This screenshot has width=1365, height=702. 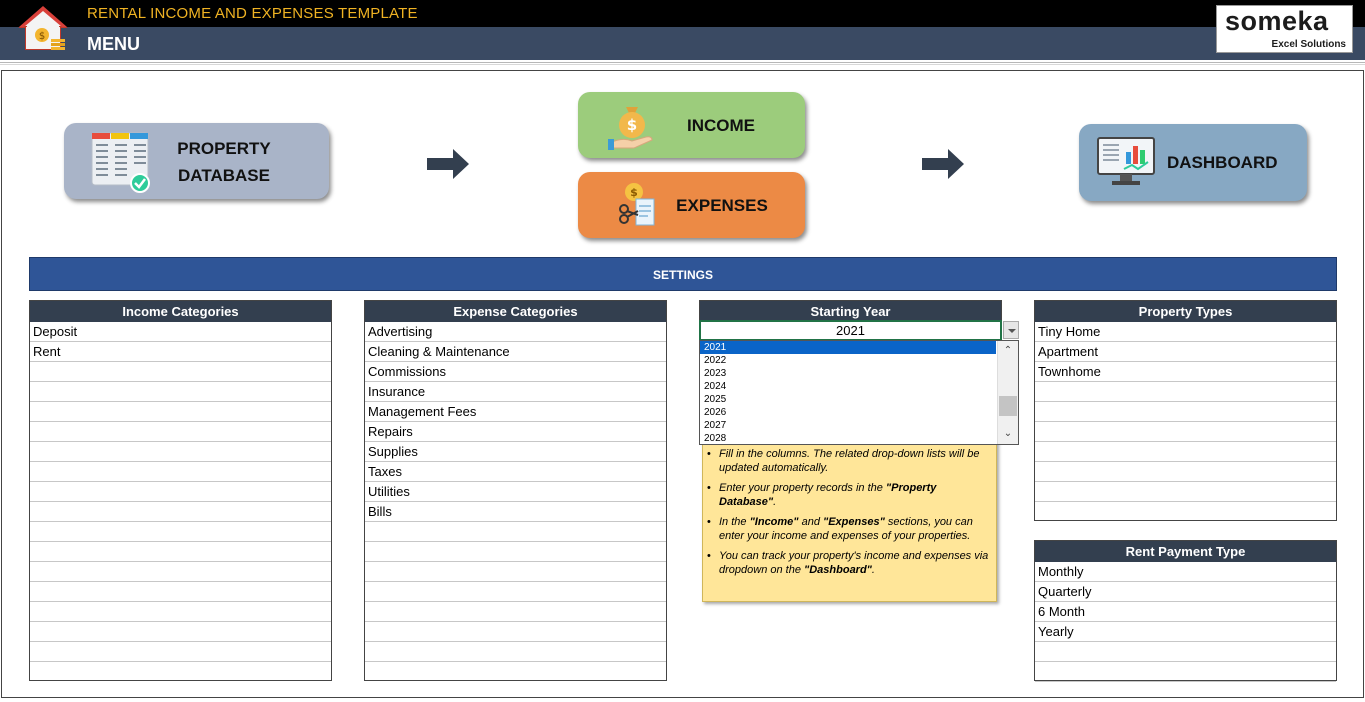 I want to click on arrow-right-icon, so click(x=943, y=164).